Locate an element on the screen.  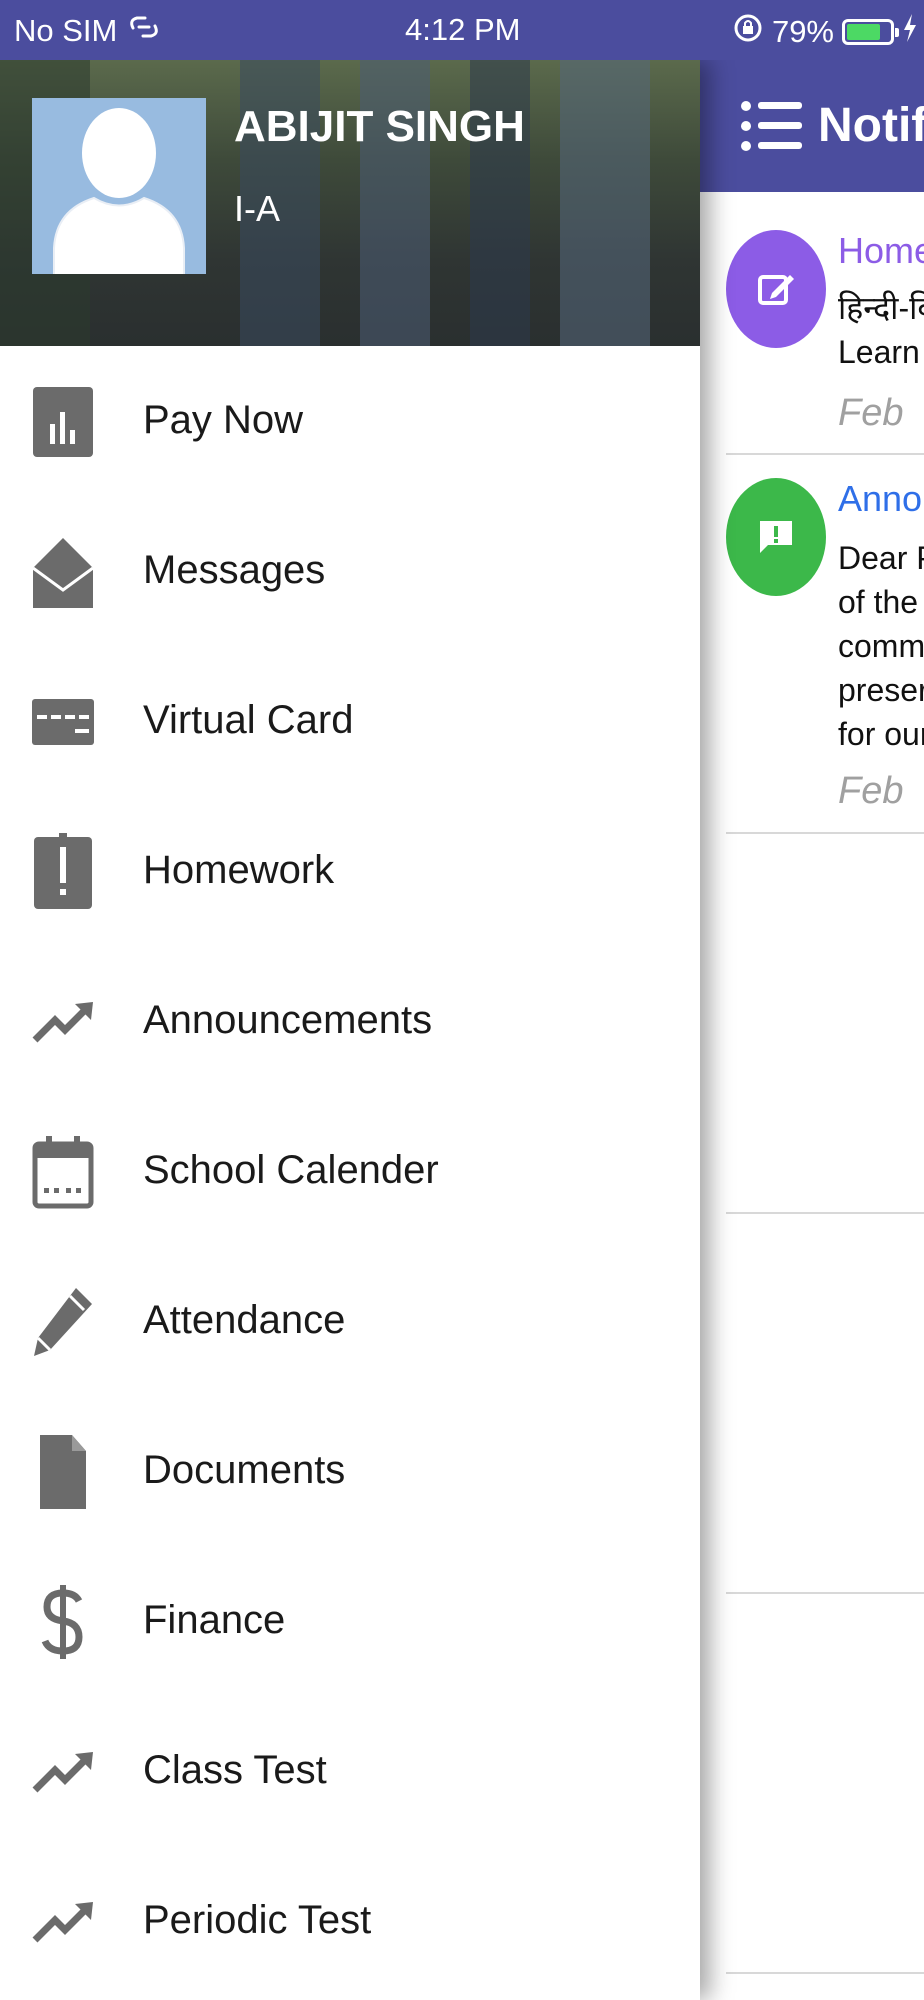
calendar-icon is located at coordinates (63, 1172).